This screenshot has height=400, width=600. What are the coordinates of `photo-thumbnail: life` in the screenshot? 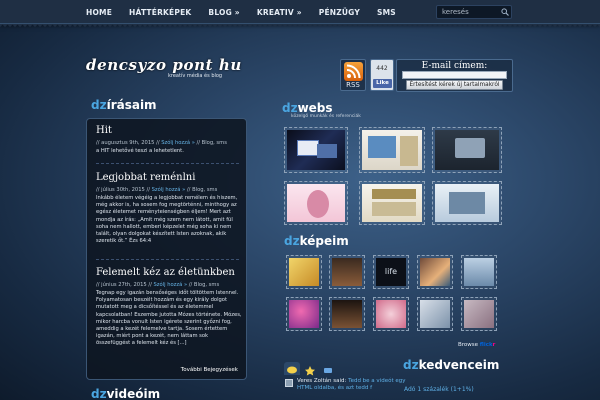 It's located at (391, 272).